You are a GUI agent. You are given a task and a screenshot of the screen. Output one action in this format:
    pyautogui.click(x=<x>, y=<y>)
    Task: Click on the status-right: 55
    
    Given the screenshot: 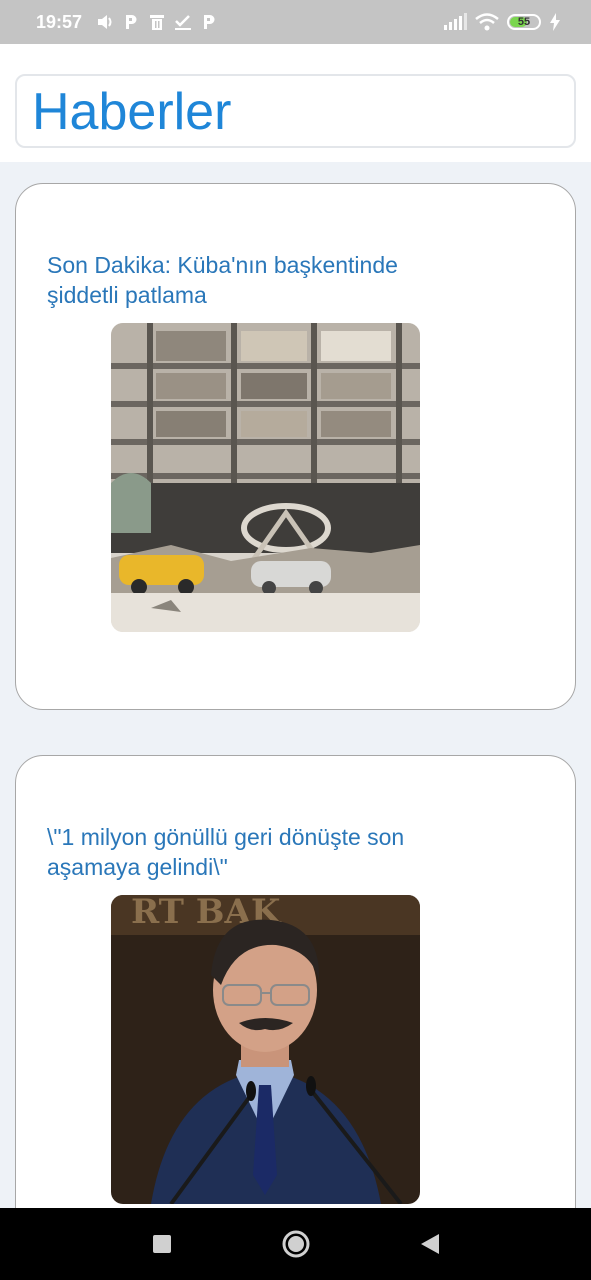 What is the action you would take?
    pyautogui.click(x=502, y=22)
    